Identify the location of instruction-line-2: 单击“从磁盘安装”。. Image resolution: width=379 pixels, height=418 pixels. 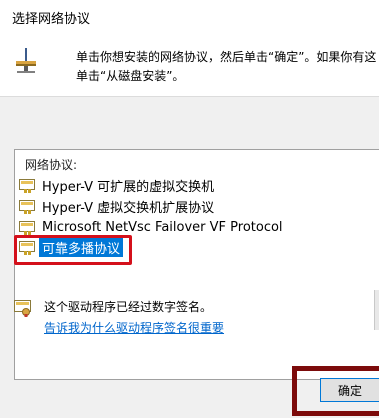
(130, 76).